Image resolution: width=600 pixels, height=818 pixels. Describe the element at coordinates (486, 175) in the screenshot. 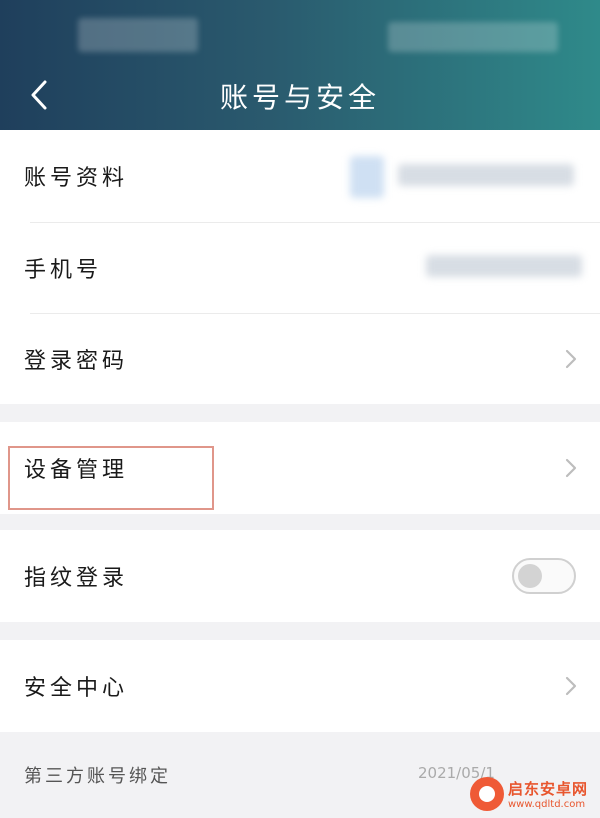

I see `masked-account-name` at that location.